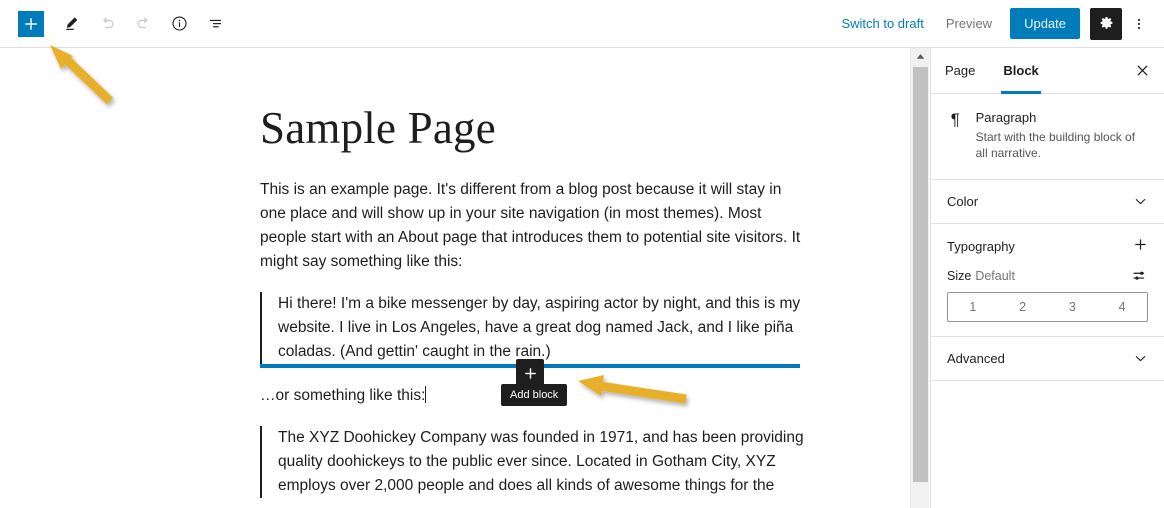 This screenshot has height=508, width=1164. I want to click on font-size-option-3: 3, so click(1073, 307).